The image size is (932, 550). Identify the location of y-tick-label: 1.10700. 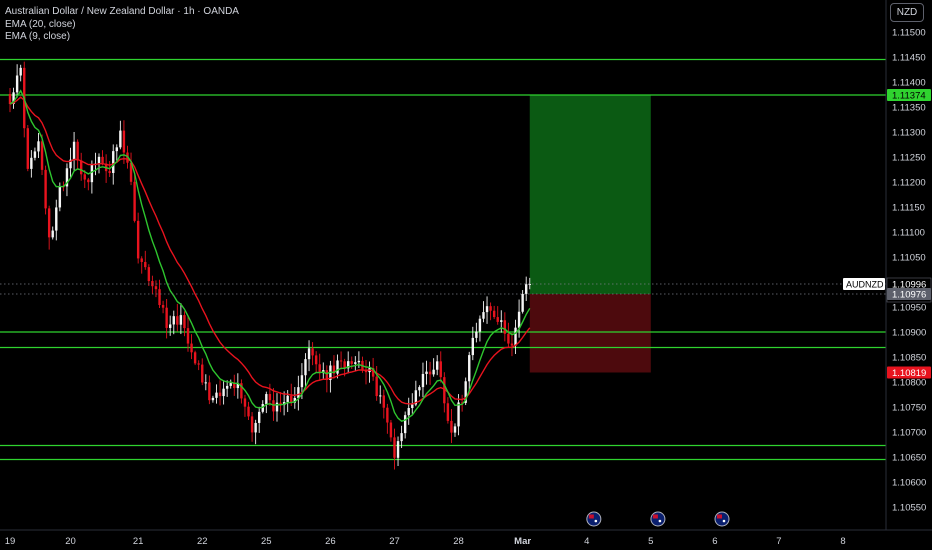
(909, 433).